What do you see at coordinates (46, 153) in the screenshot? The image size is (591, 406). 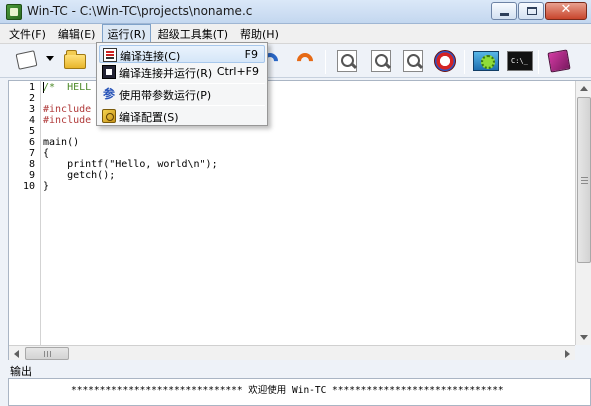 I see `code-line: {` at bounding box center [46, 153].